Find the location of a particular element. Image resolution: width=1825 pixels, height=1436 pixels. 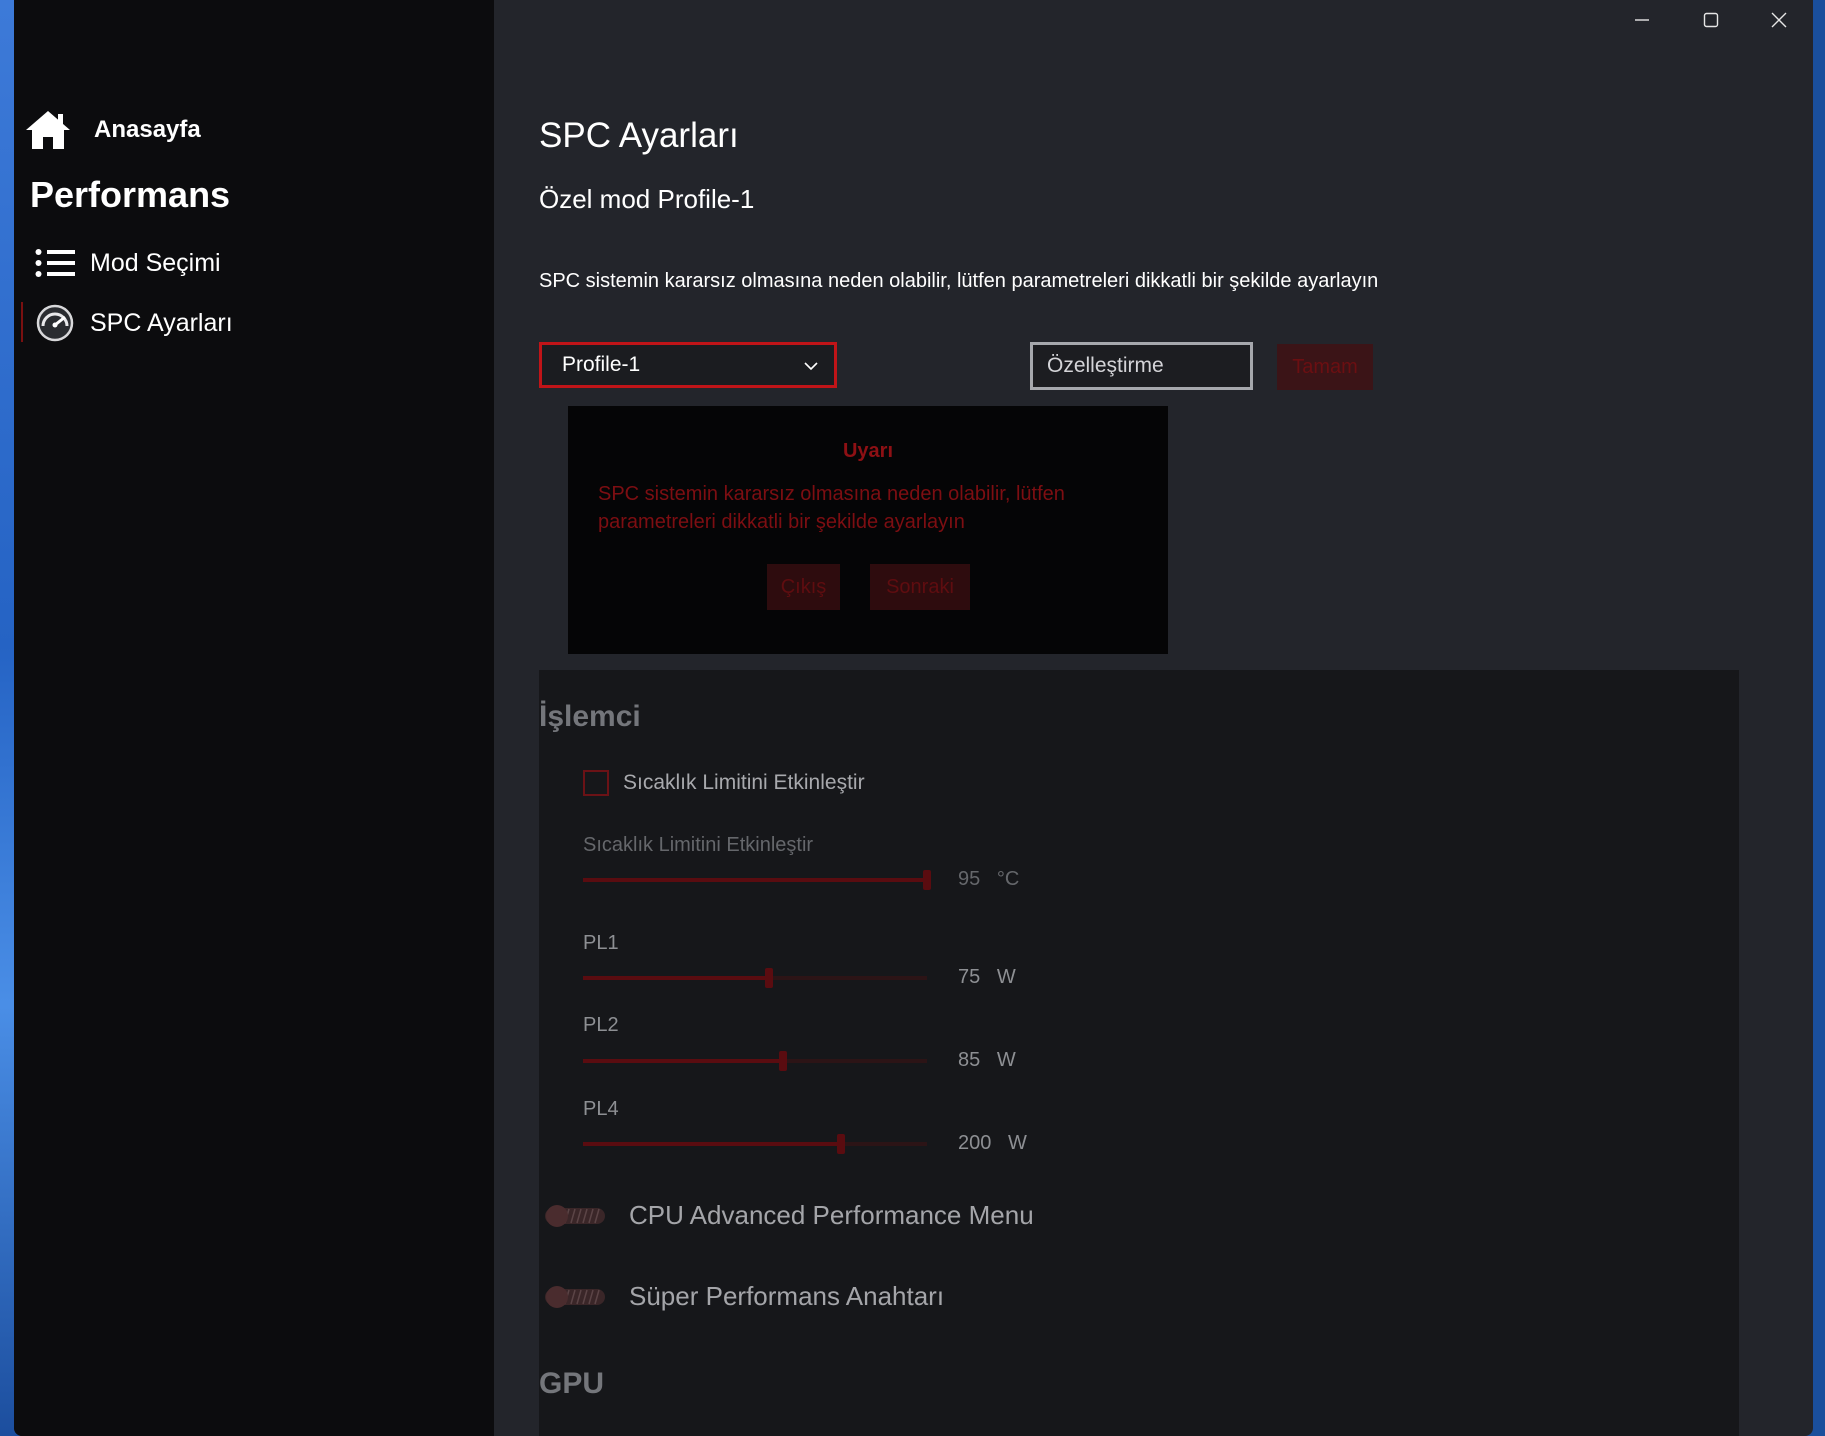

sidebar-item-label: SPC Ayarları is located at coordinates (161, 322).